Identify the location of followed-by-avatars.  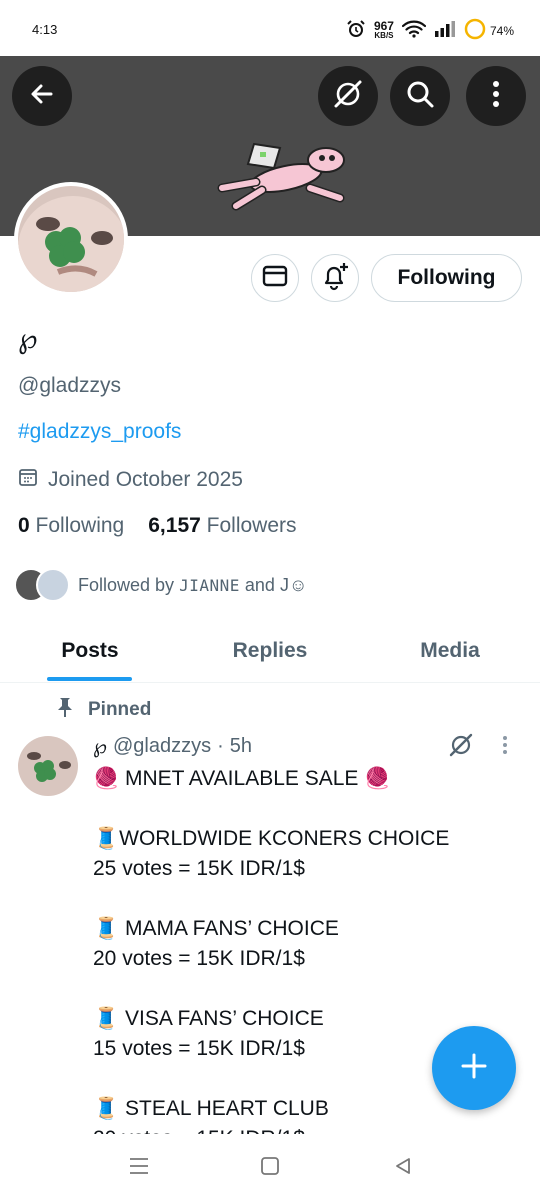
(43, 585).